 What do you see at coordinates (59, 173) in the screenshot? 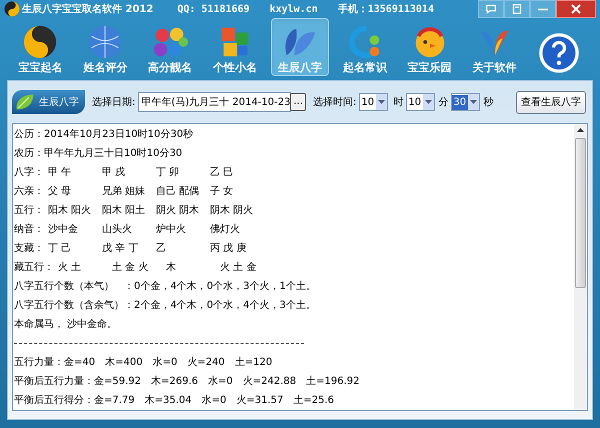
I see `row-value: 甲 午` at bounding box center [59, 173].